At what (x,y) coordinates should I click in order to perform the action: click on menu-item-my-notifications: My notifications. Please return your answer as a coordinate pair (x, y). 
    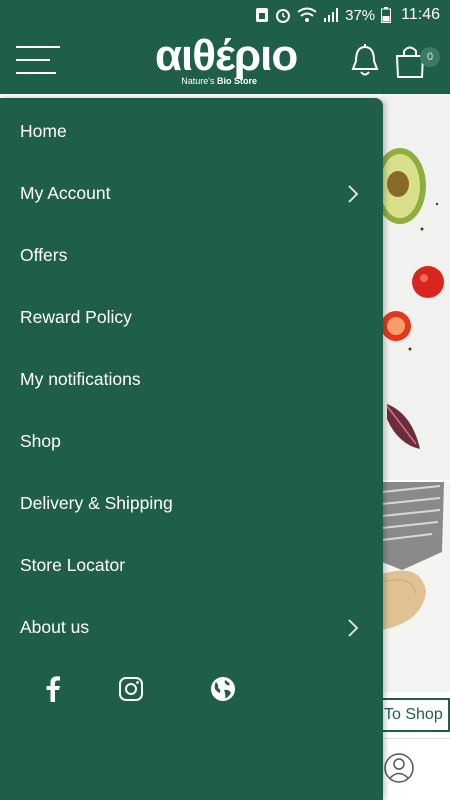
    Looking at the image, I should click on (191, 379).